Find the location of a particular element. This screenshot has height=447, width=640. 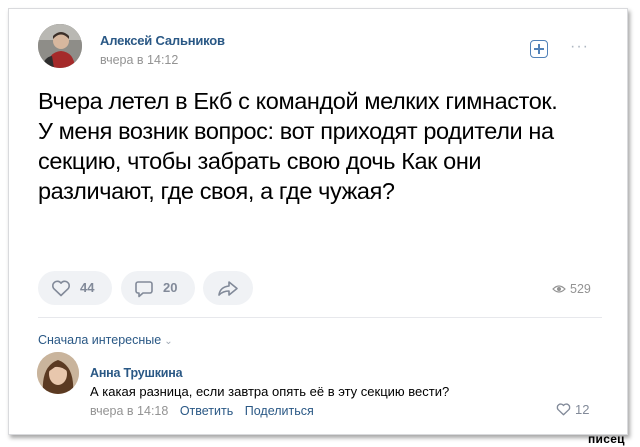

divider is located at coordinates (320, 317).